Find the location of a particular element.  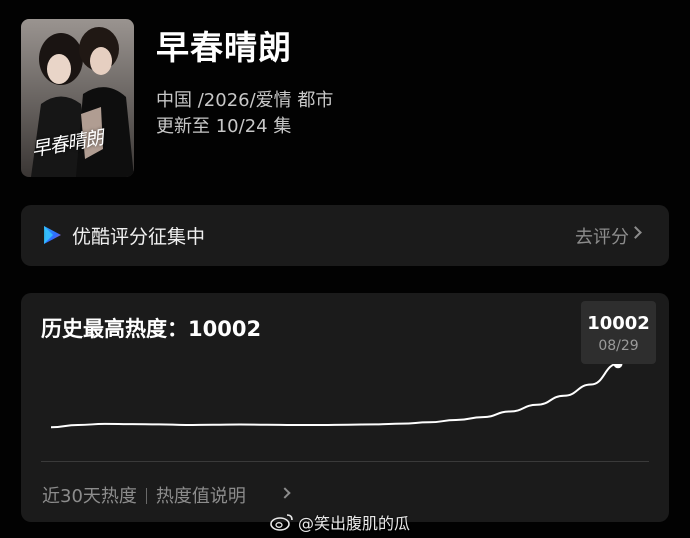

poster-image: 早春晴朗 is located at coordinates (77, 98).